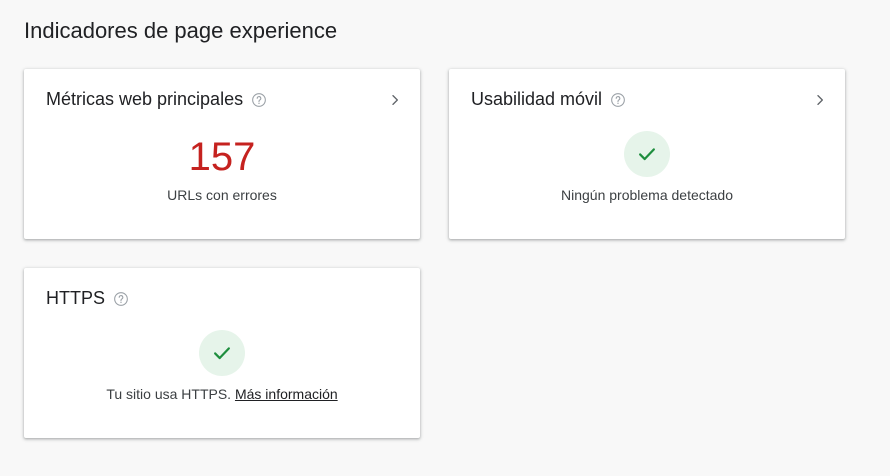  I want to click on core-web-vitals-title: Métricas web principales, so click(145, 99).